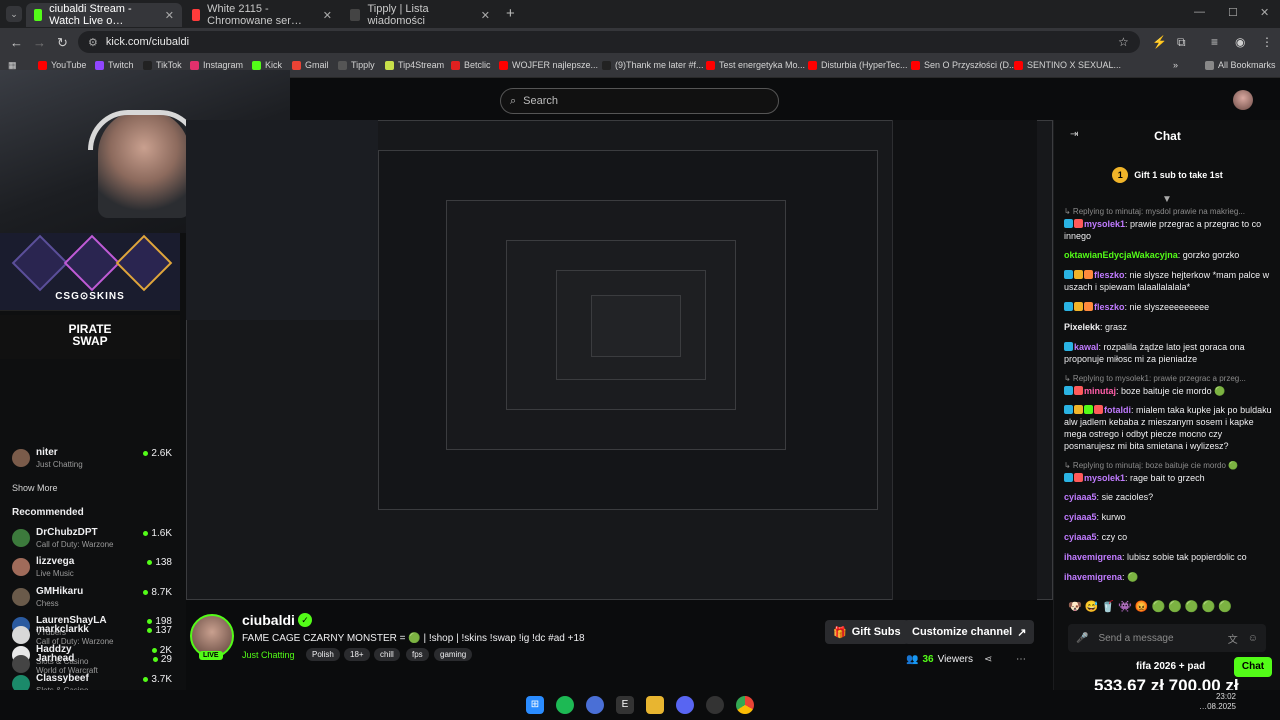 Image resolution: width=1280 pixels, height=720 pixels. What do you see at coordinates (453, 654) in the screenshot?
I see `tag-gaming: gaming` at bounding box center [453, 654].